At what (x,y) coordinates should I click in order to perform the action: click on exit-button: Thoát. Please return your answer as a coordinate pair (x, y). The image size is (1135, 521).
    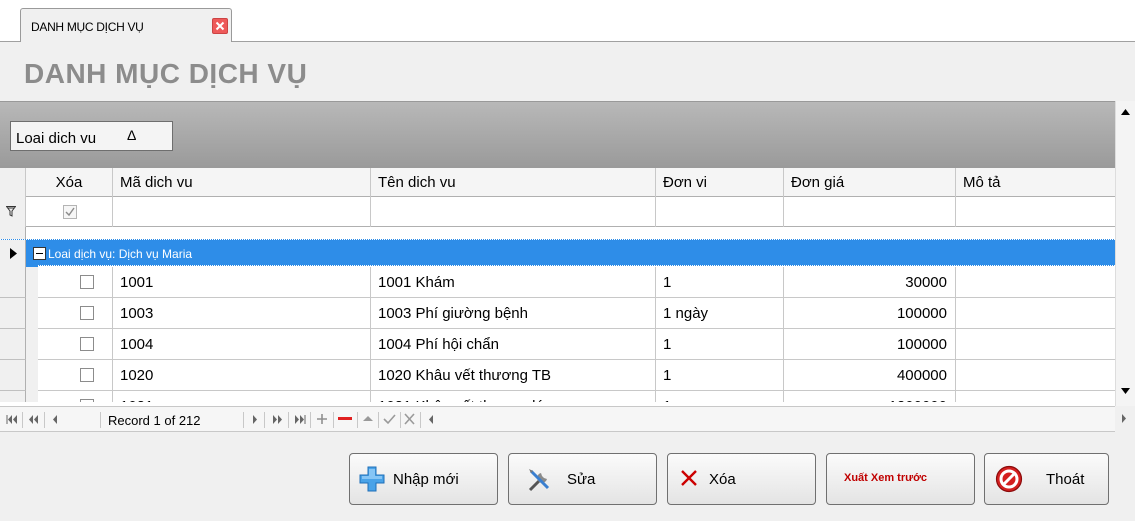
    Looking at the image, I should click on (1046, 479).